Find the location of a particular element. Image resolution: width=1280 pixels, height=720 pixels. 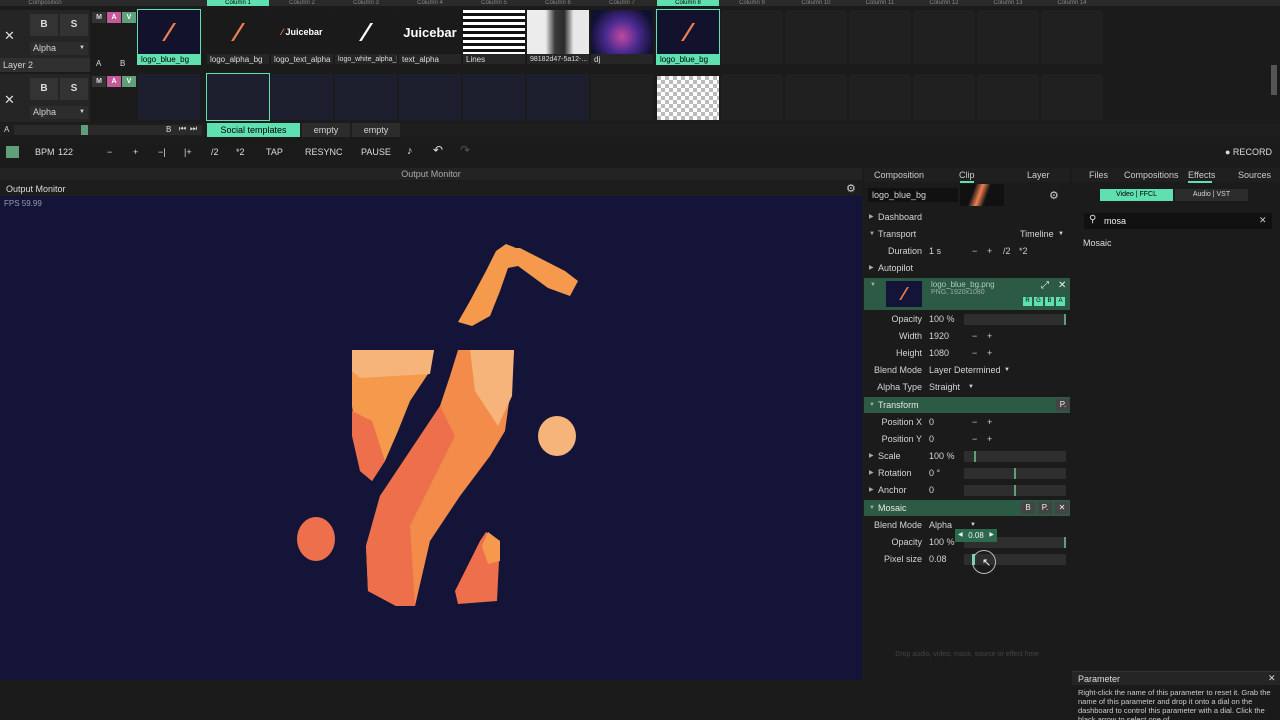

rotation-slider-handle is located at coordinates (1015, 473).